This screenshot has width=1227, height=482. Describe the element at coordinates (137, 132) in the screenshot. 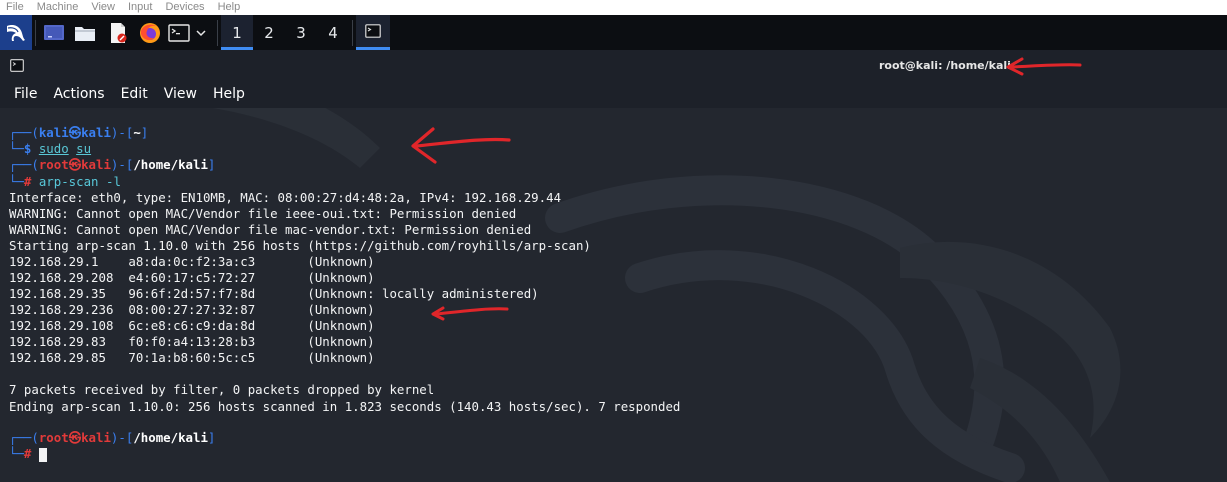

I see `prompt-path: ~` at that location.